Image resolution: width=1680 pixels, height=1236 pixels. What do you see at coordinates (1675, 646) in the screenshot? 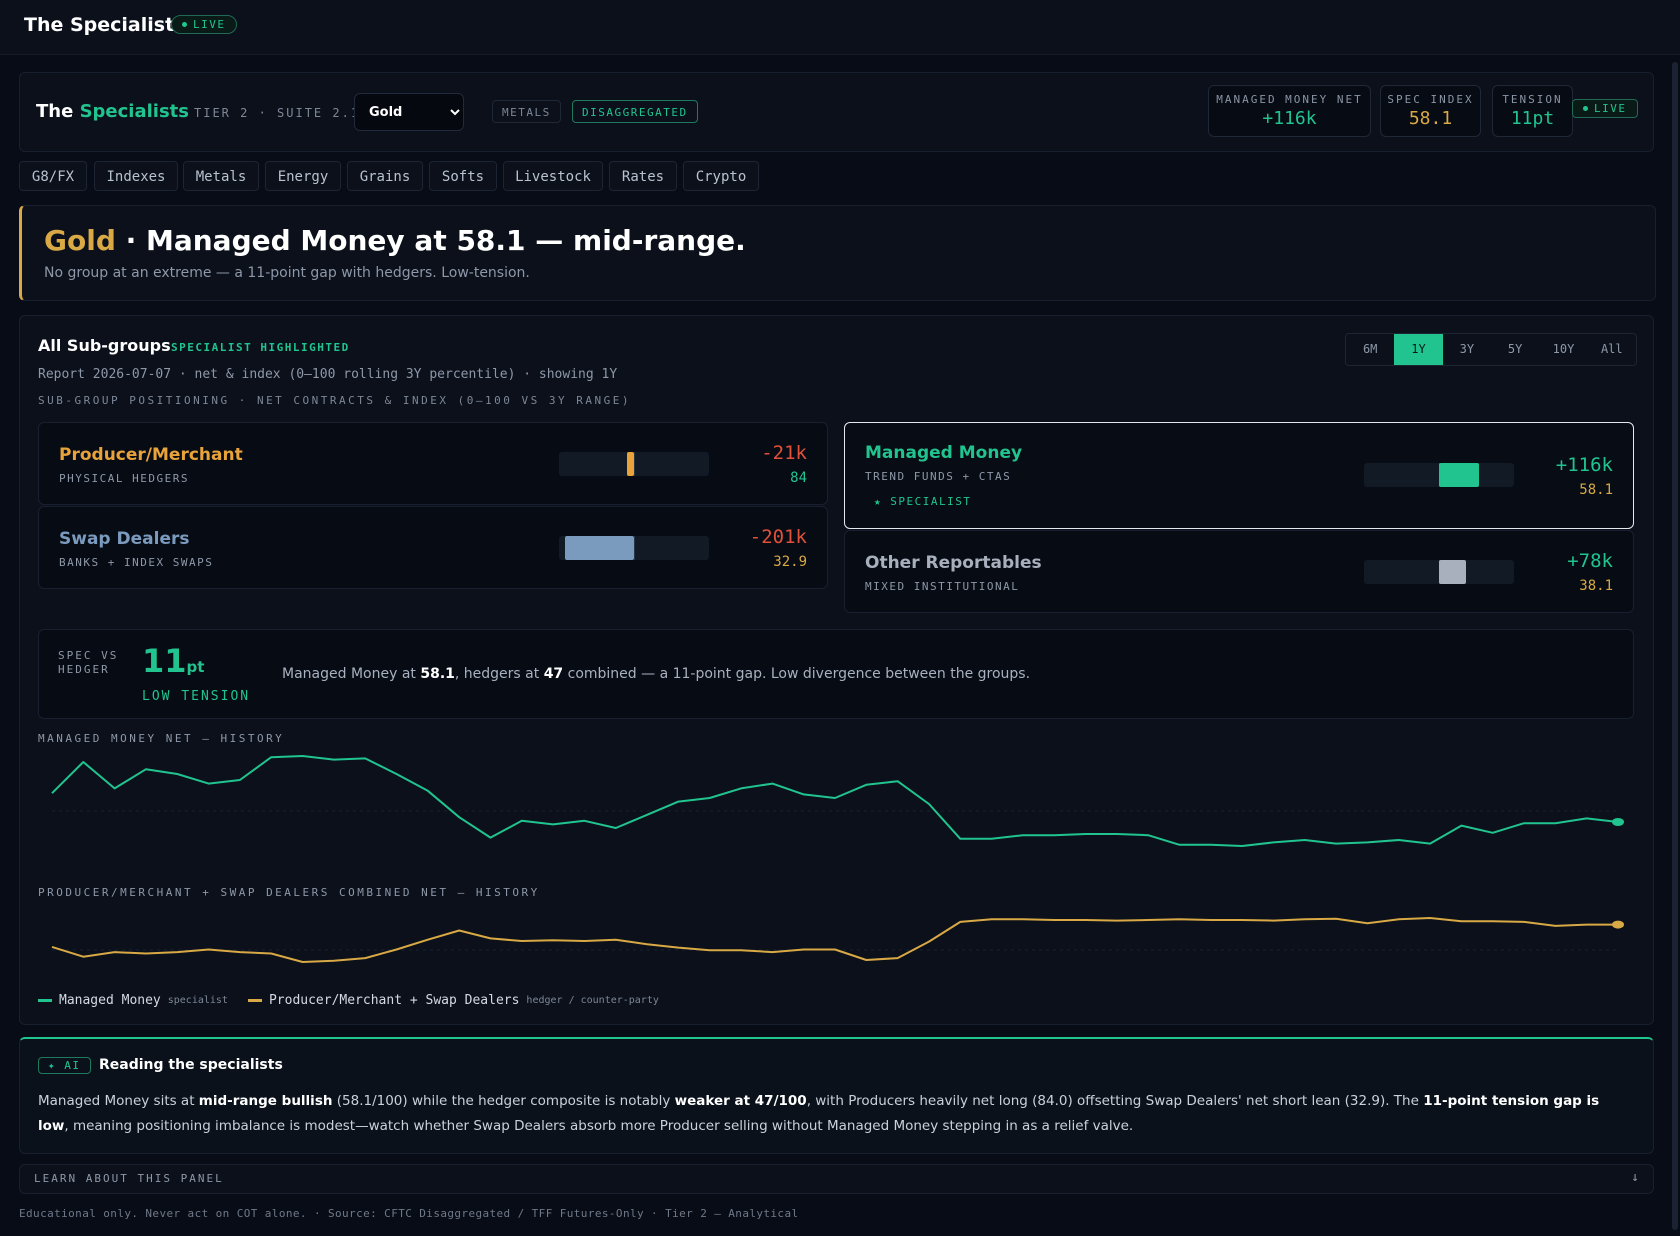
I see `scrollbar` at bounding box center [1675, 646].